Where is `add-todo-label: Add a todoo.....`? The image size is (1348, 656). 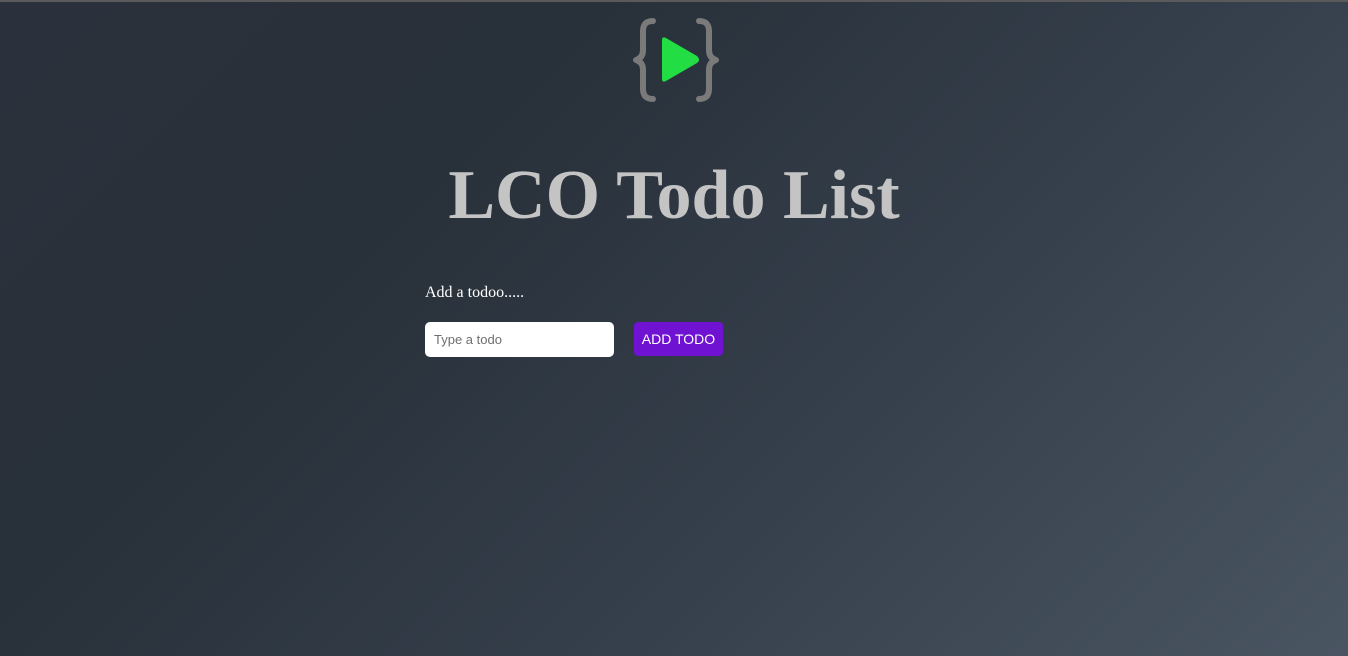
add-todo-label: Add a todoo..... is located at coordinates (475, 292).